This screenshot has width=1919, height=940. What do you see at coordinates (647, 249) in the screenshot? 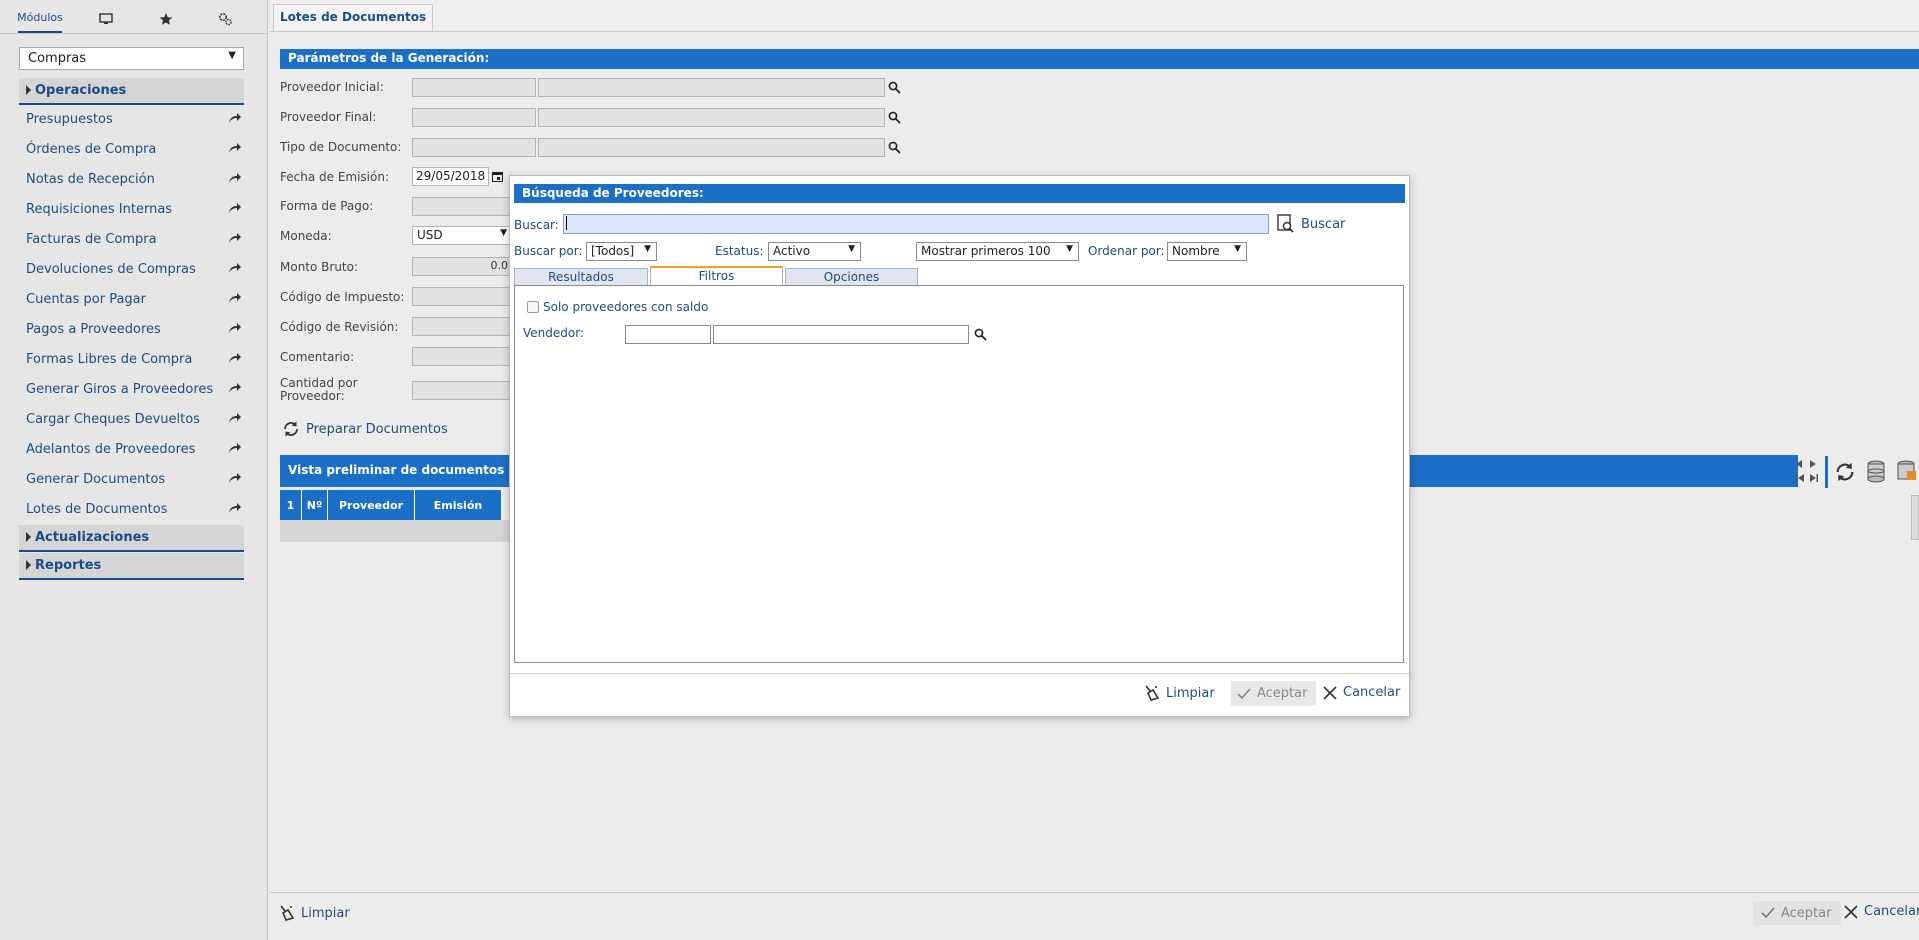
I see `dropdown-arrow-icon: ▼` at bounding box center [647, 249].